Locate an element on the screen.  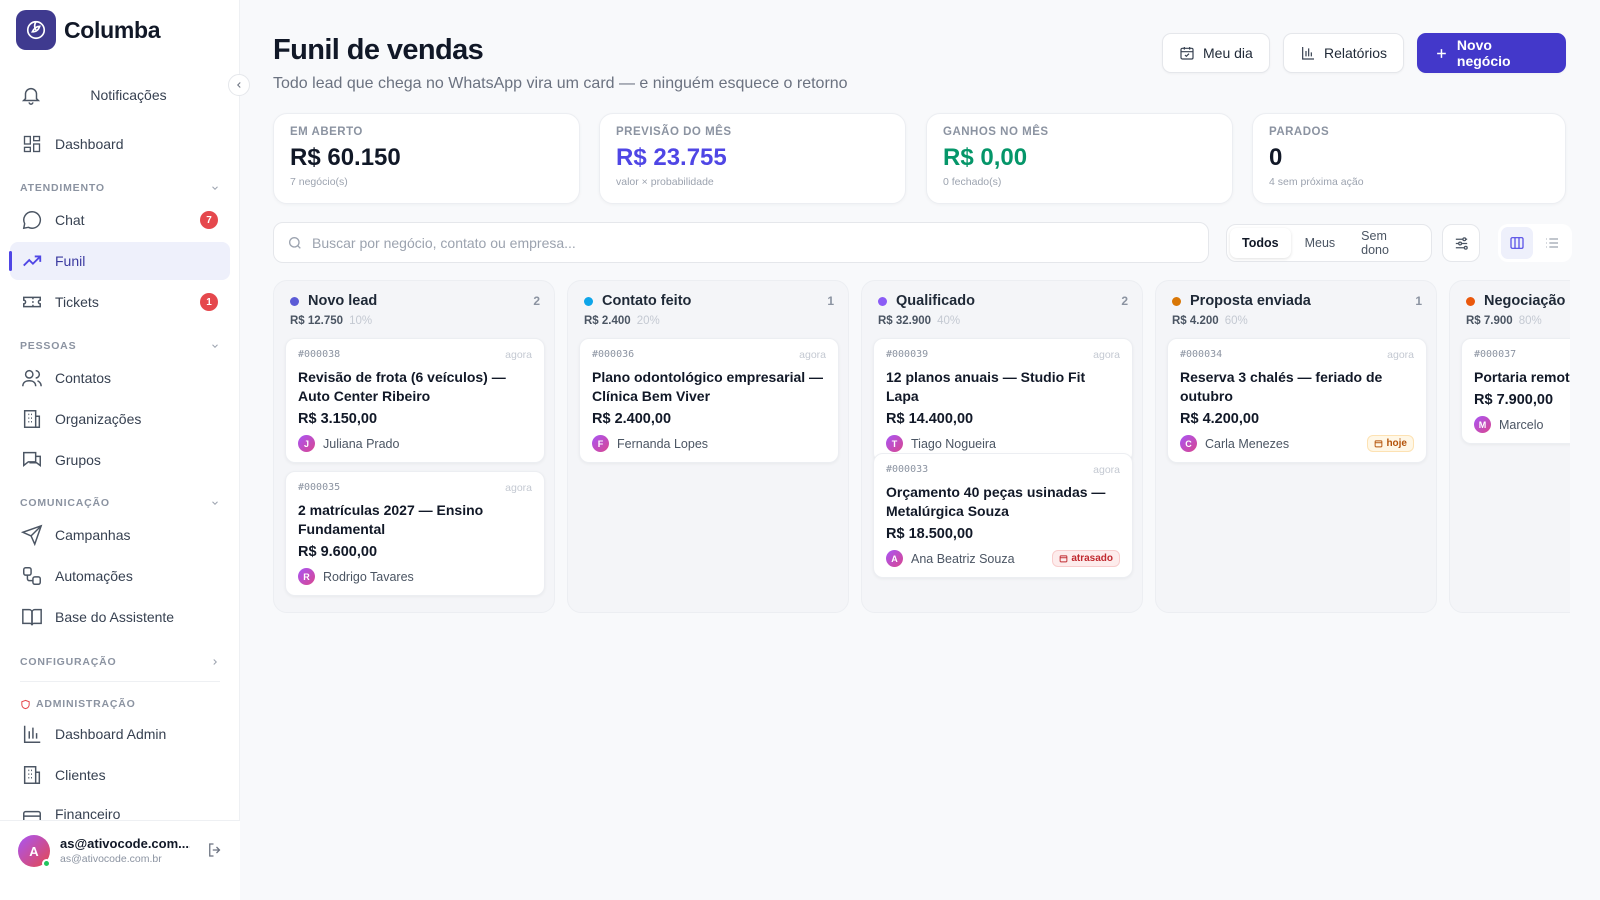
book-icon is located at coordinates (32, 617).